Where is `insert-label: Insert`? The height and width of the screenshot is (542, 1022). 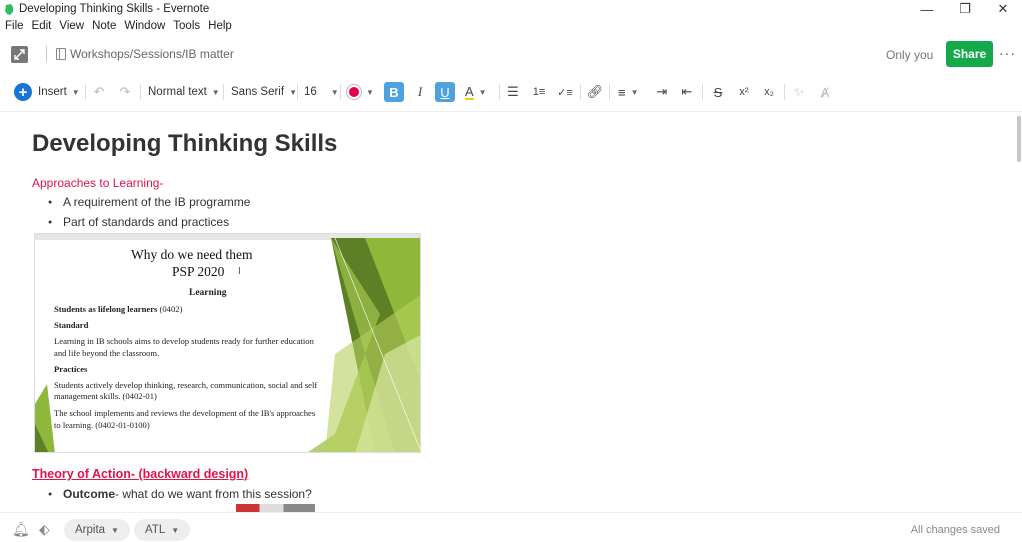
insert-label: Insert is located at coordinates (52, 92).